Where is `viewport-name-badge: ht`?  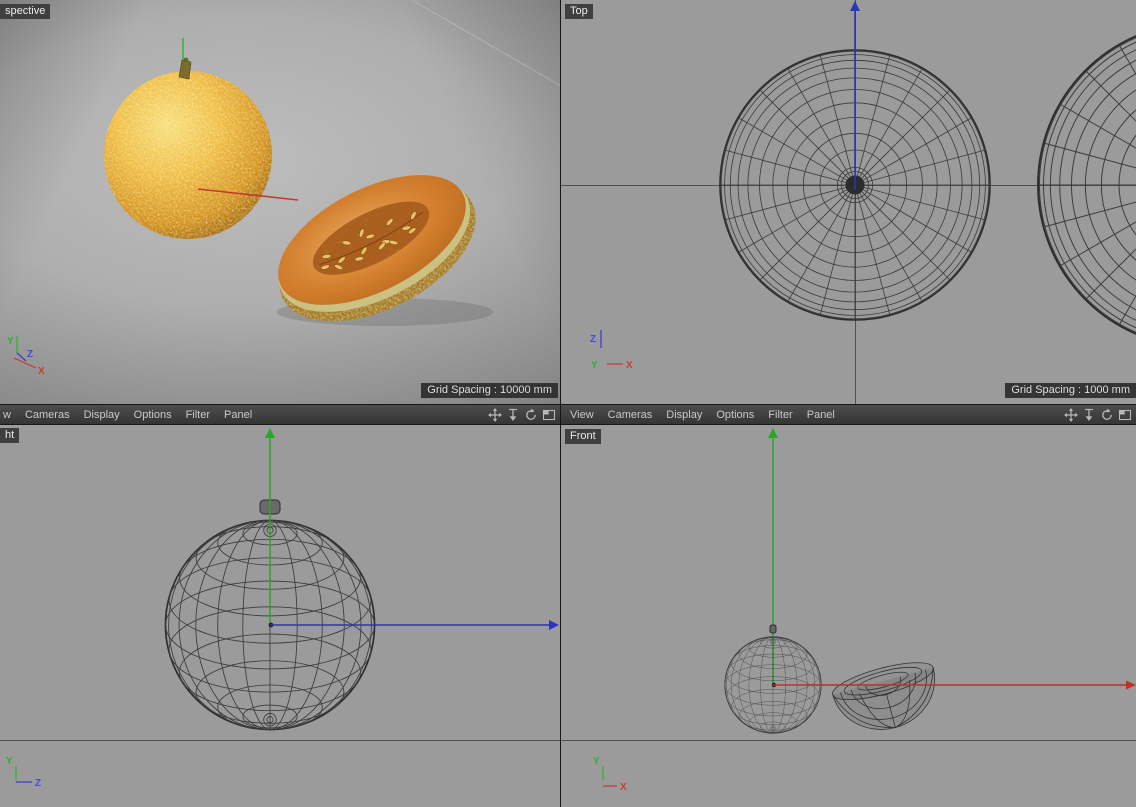
viewport-name-badge: ht is located at coordinates (10, 435).